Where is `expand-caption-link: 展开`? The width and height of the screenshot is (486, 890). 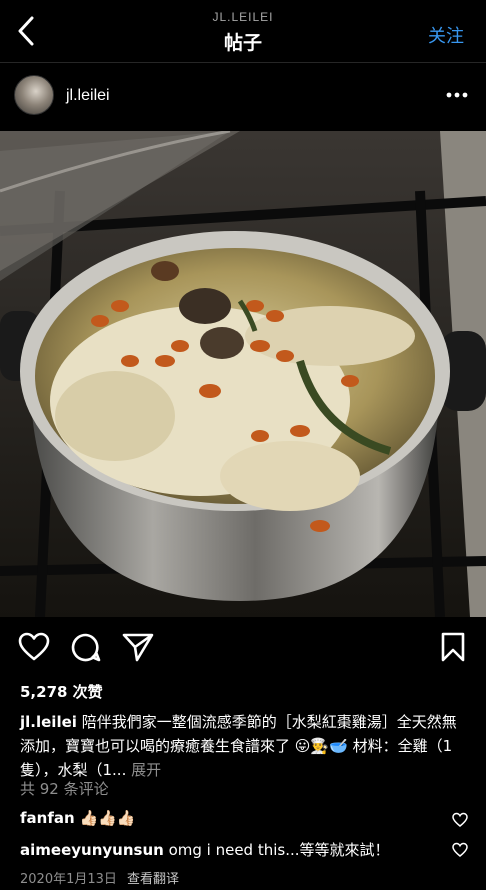 expand-caption-link: 展开 is located at coordinates (146, 770).